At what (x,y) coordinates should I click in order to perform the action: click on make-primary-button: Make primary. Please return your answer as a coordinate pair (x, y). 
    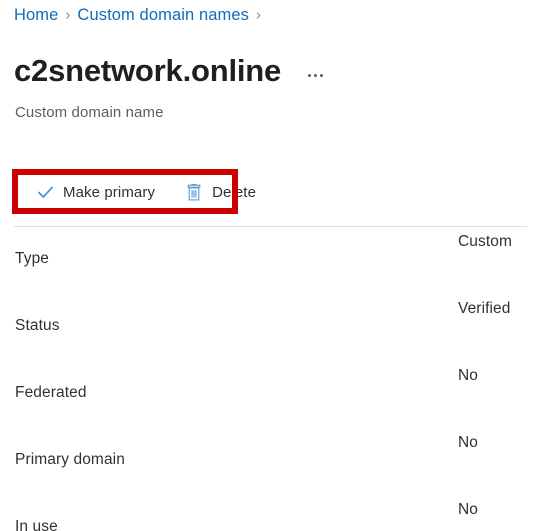
    Looking at the image, I should click on (95, 192).